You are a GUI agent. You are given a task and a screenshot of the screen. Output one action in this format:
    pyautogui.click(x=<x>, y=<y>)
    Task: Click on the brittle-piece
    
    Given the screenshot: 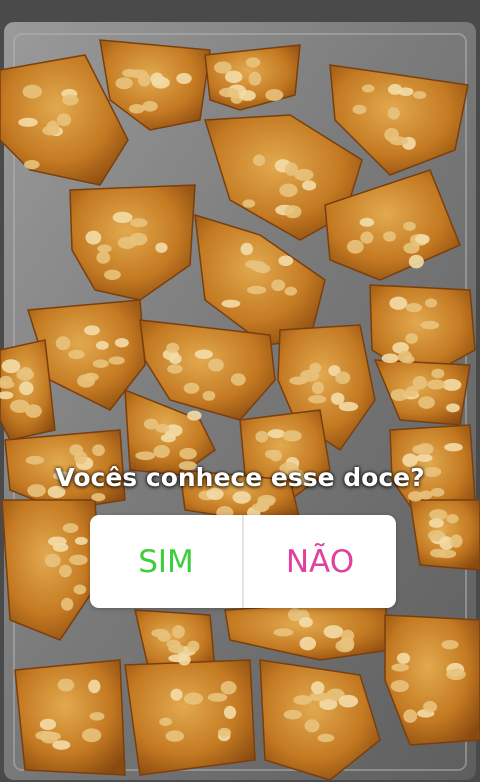 What is the action you would take?
    pyautogui.click(x=70, y=717)
    